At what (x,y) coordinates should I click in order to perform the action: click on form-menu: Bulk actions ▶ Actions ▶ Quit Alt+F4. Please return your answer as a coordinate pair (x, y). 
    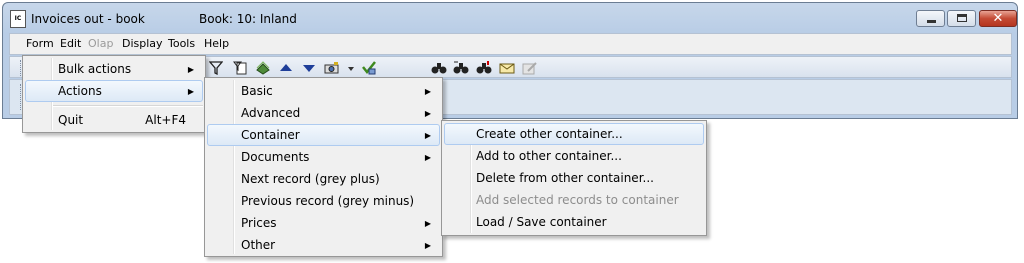
    Looking at the image, I should click on (114, 94).